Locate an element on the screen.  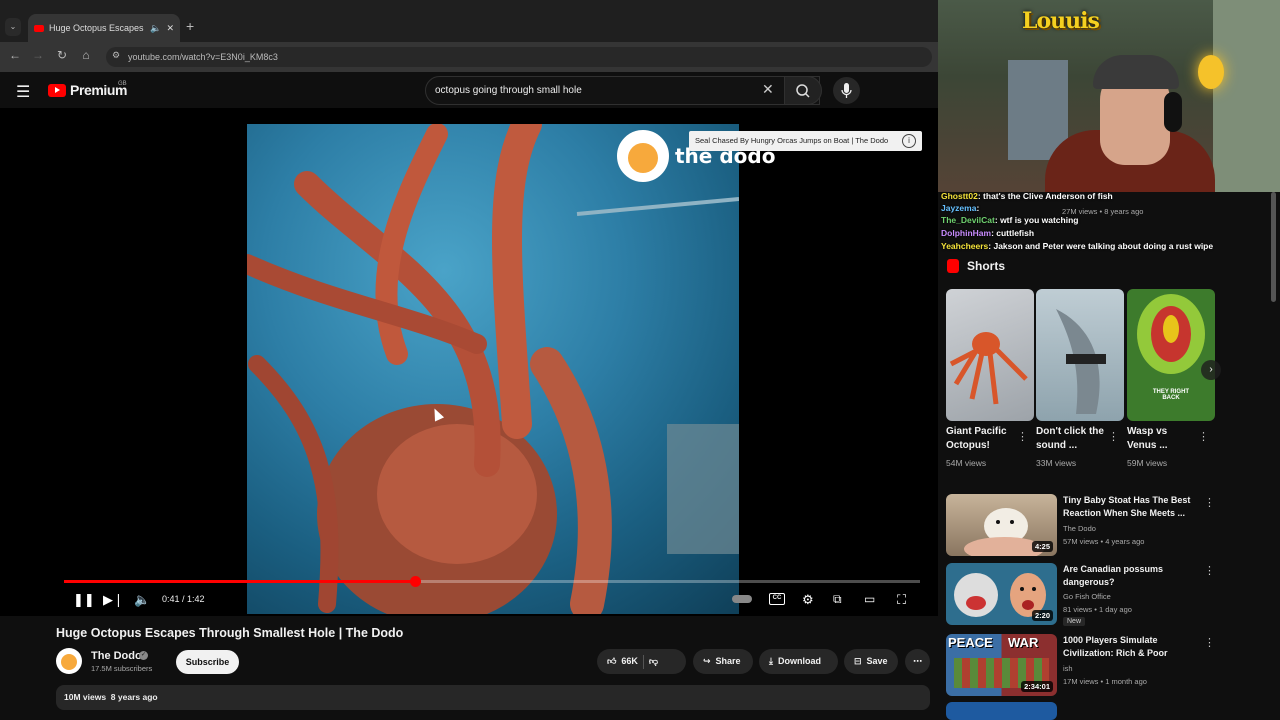
info-icon: i is located at coordinates (909, 141).